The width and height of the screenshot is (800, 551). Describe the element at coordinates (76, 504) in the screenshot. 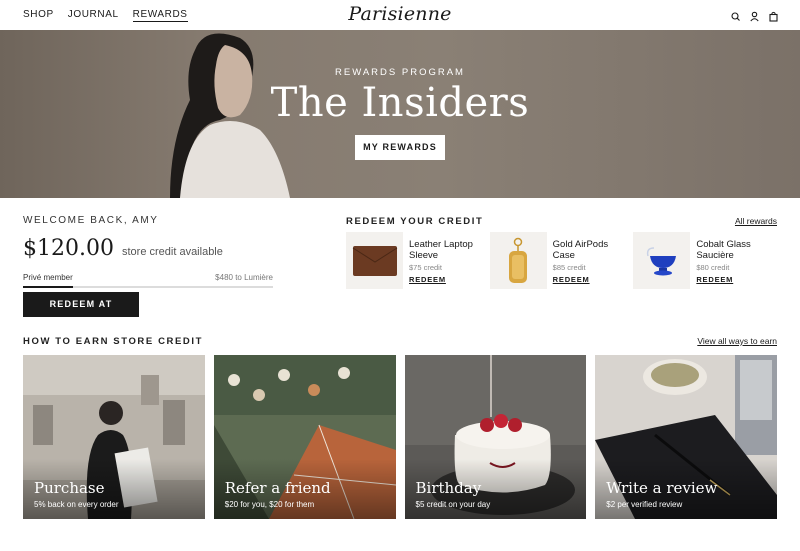

I see `tile-subtitle: 5% back on every order` at that location.